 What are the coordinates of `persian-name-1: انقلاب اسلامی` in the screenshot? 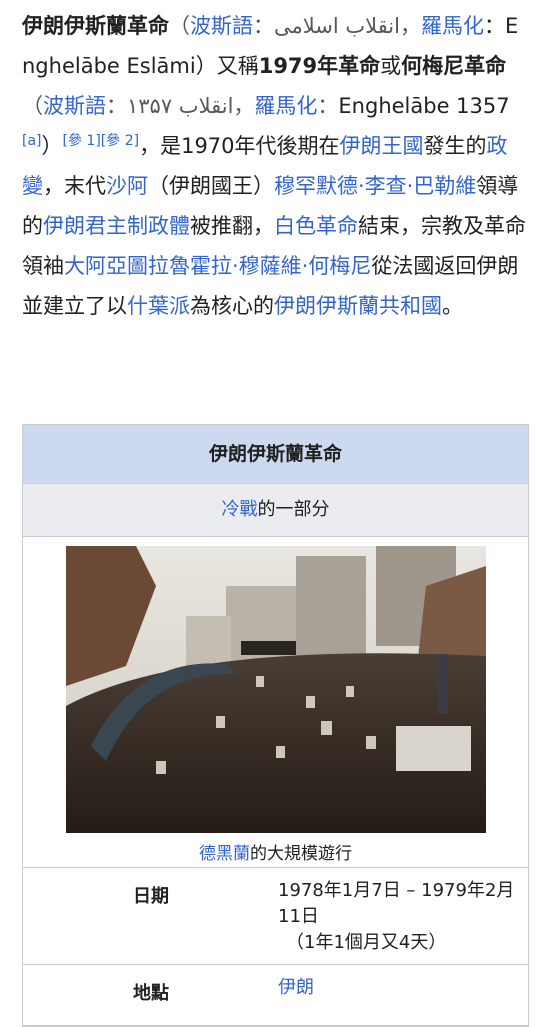 It's located at (337, 26).